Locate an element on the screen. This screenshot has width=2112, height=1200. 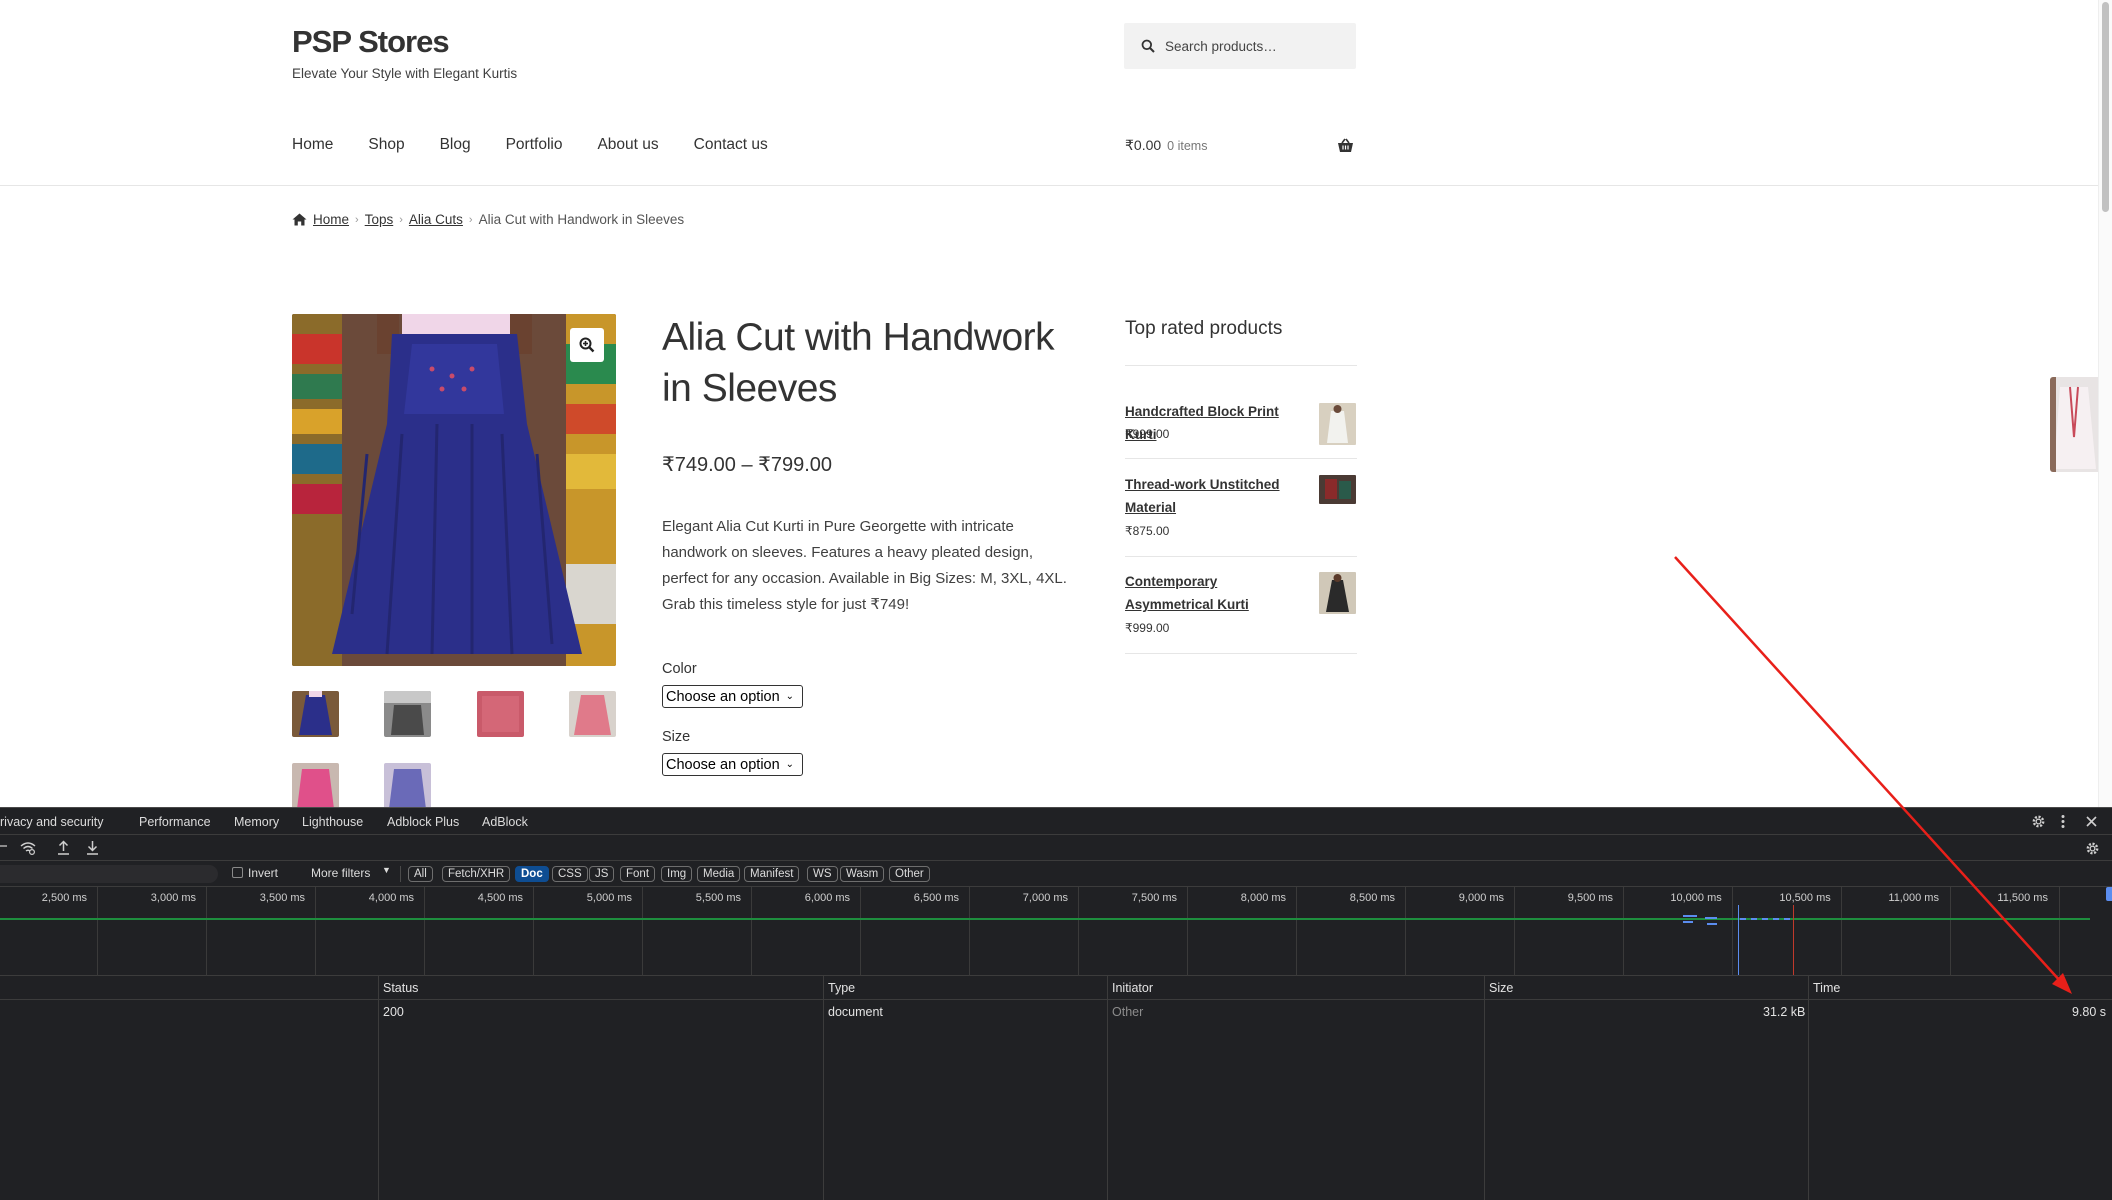
product-title: Alia Cut with Handwork in Sleeves is located at coordinates (858, 363).